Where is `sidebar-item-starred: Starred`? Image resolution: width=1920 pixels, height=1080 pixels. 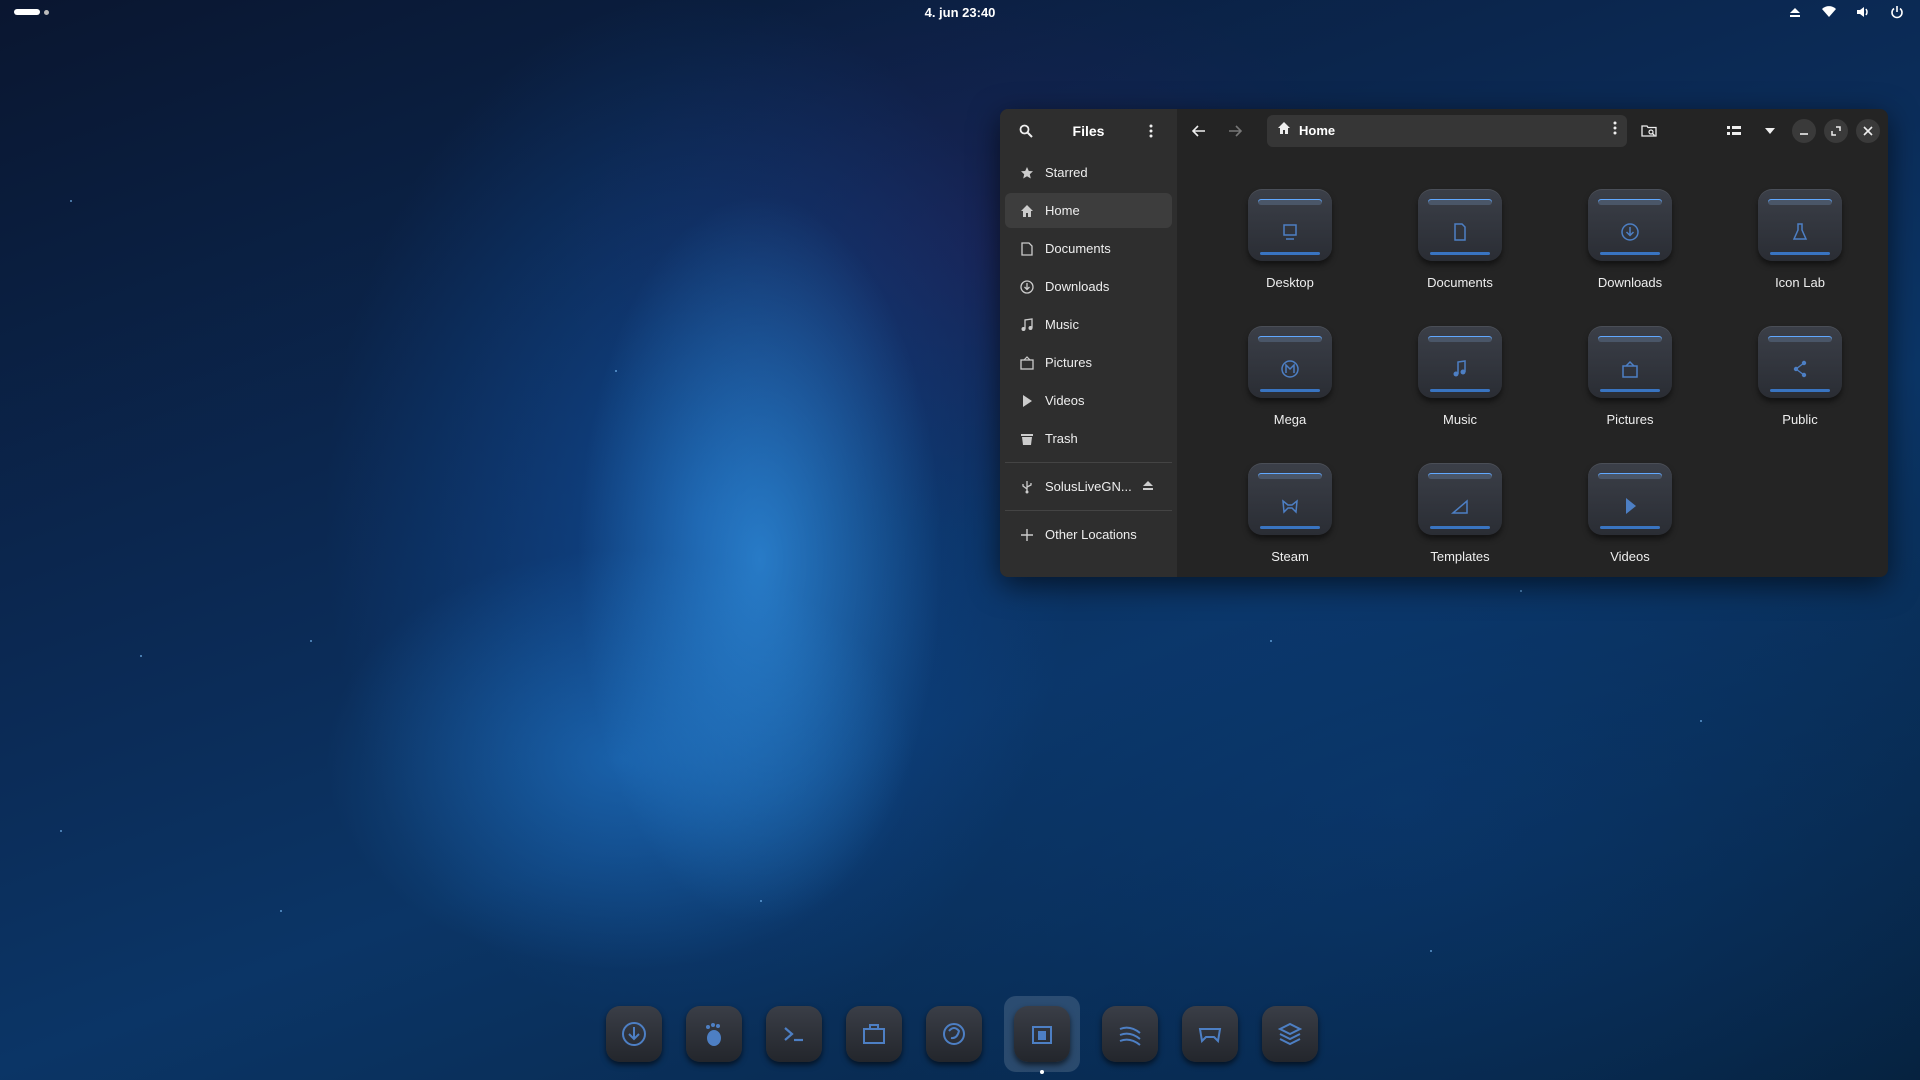
sidebar-item-starred: Starred is located at coordinates (1088, 172).